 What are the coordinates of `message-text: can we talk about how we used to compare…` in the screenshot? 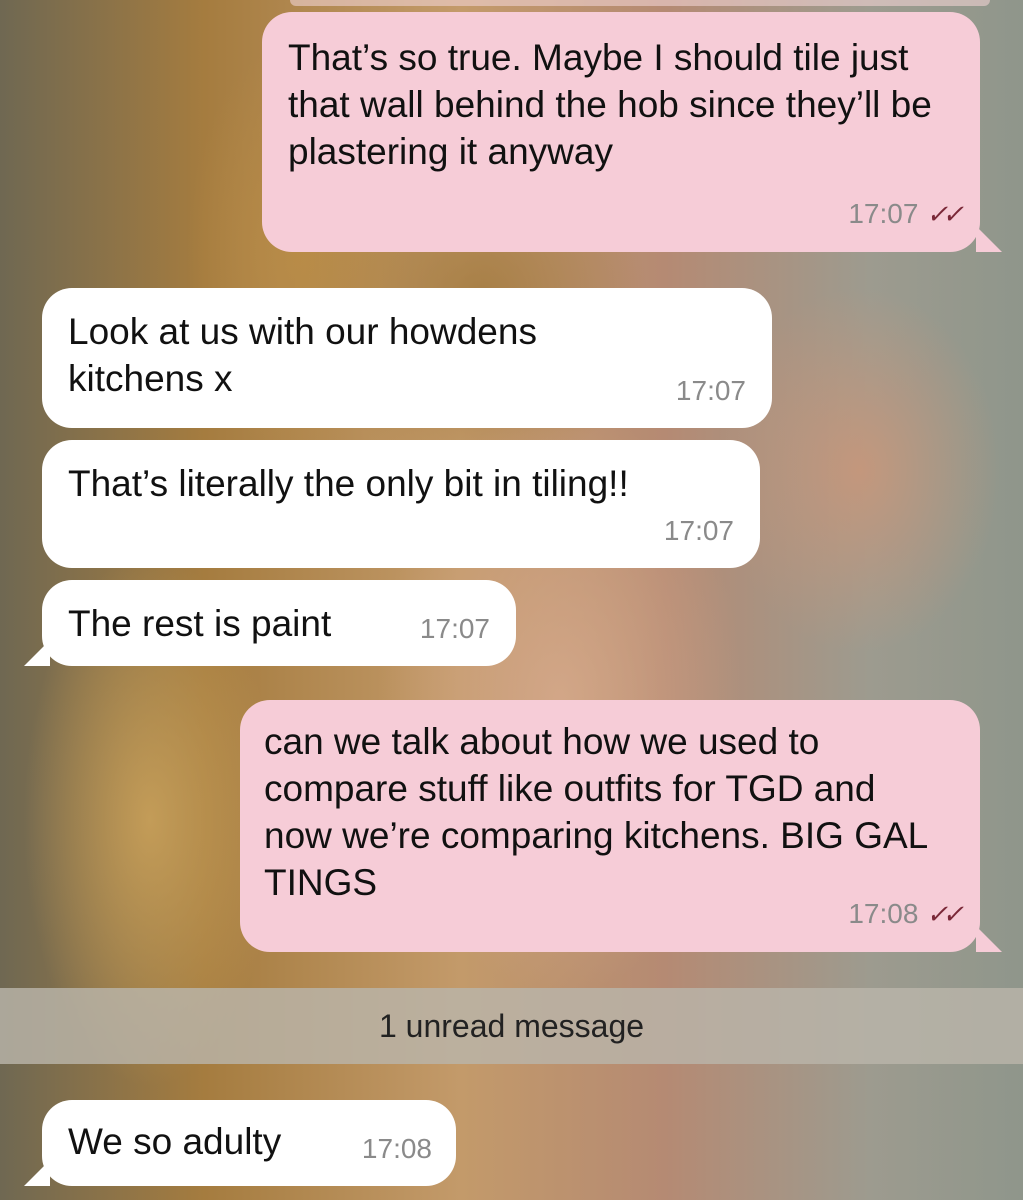 It's located at (595, 812).